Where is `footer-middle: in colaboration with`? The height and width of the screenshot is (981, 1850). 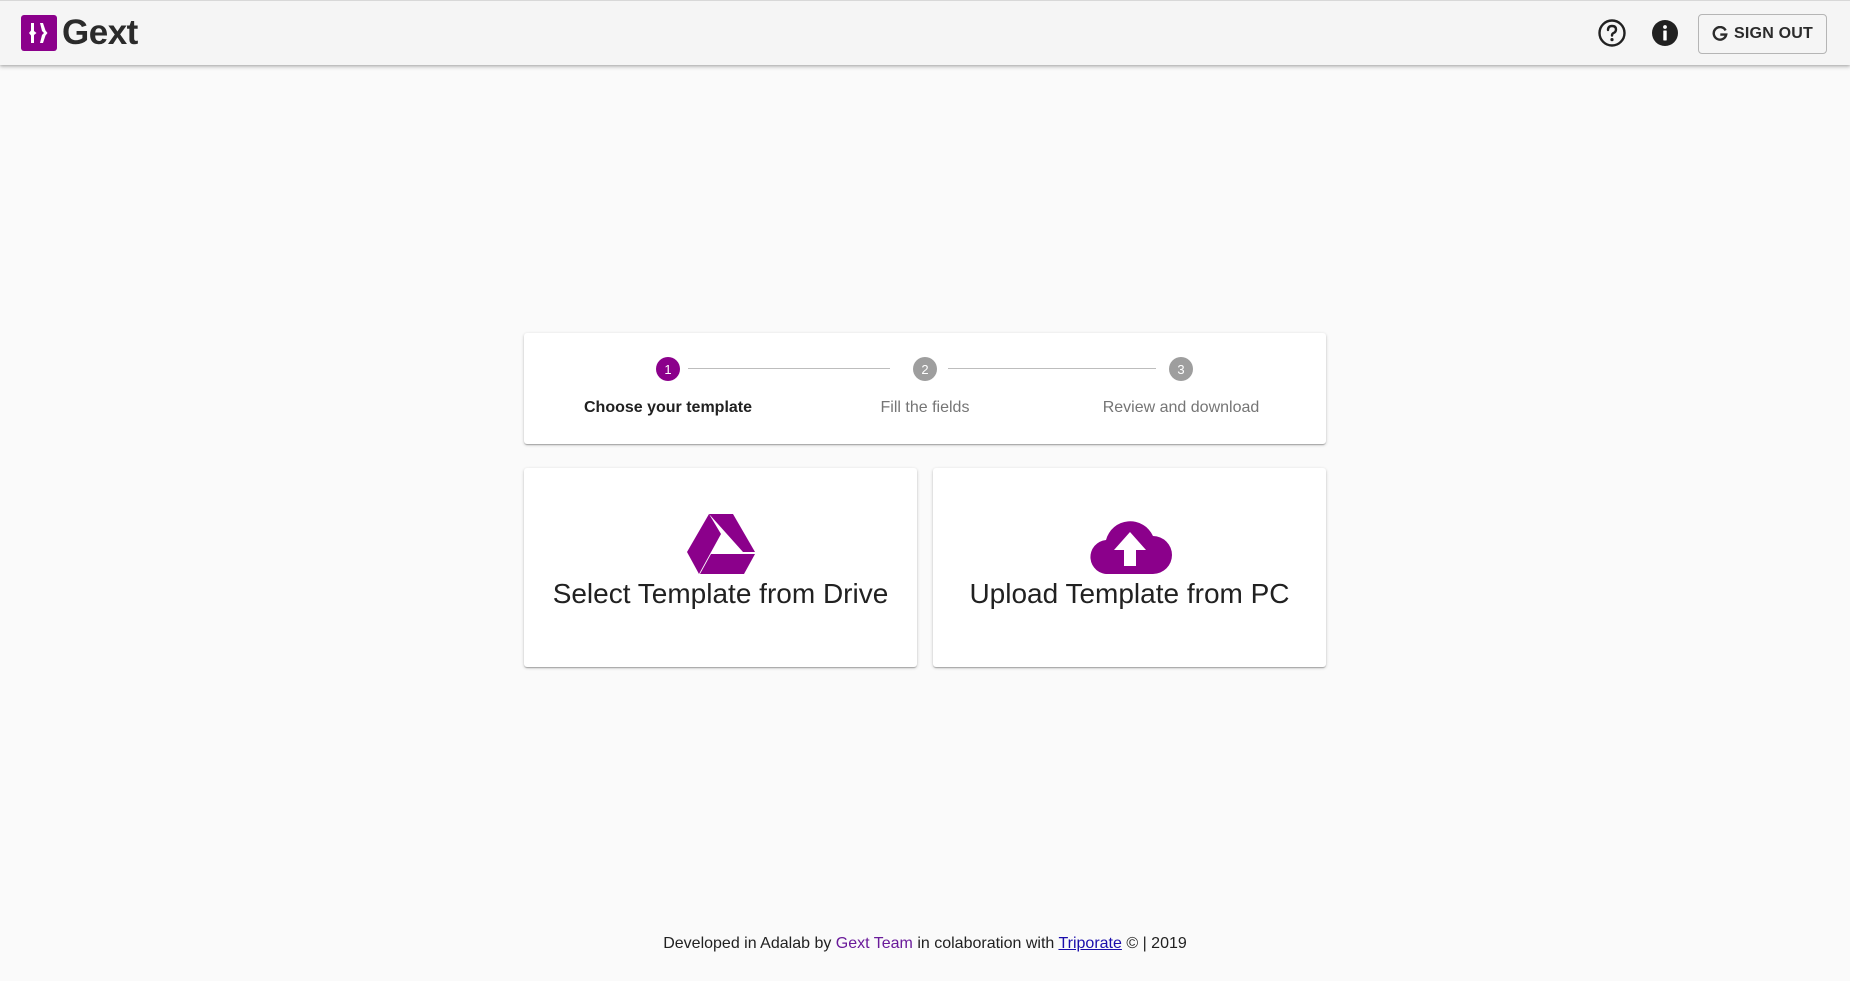
footer-middle: in colaboration with is located at coordinates (986, 943).